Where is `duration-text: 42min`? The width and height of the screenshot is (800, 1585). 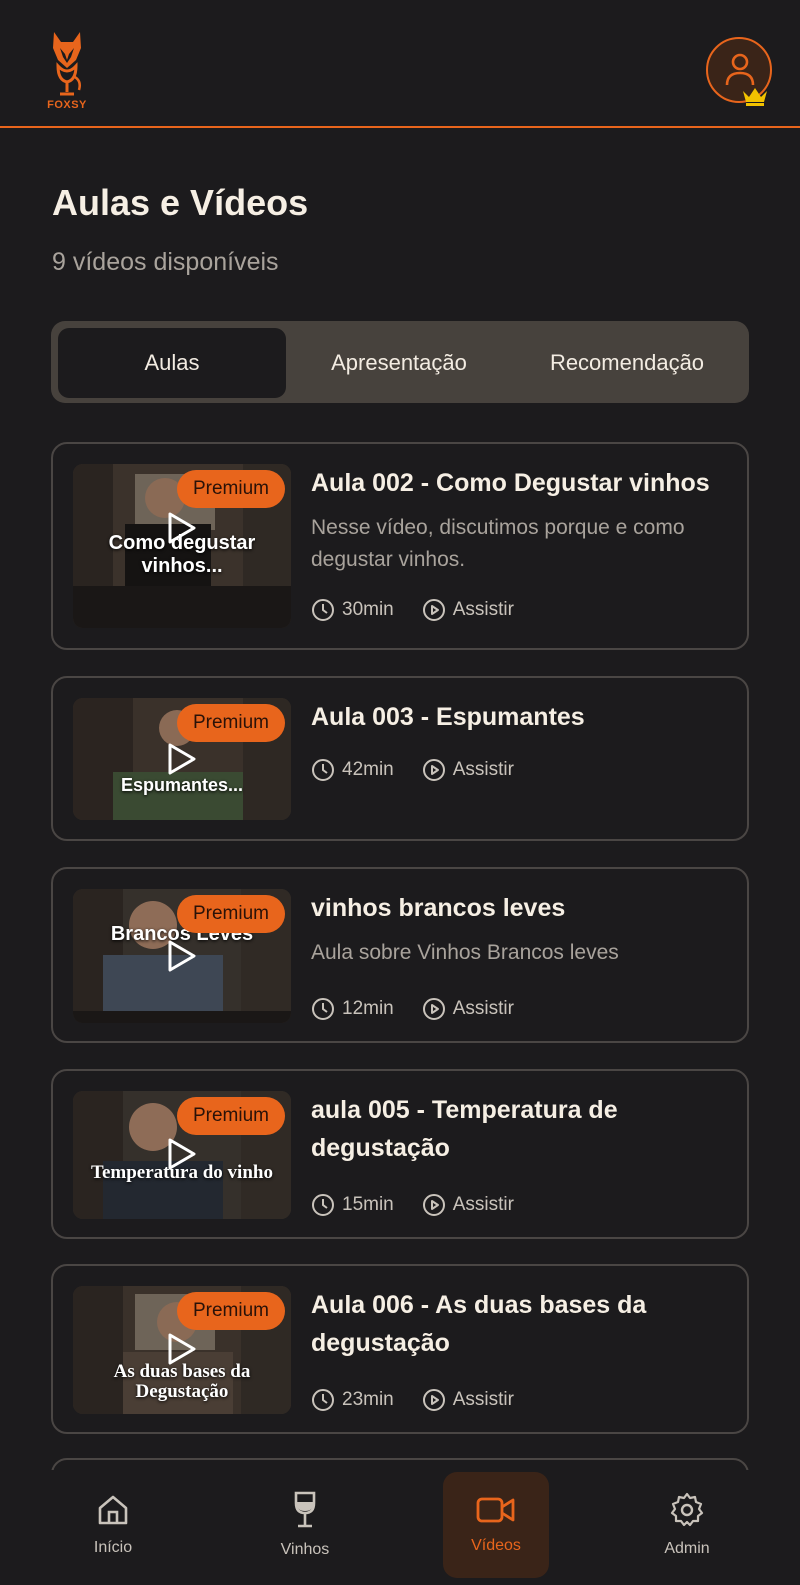
duration-text: 42min is located at coordinates (368, 769).